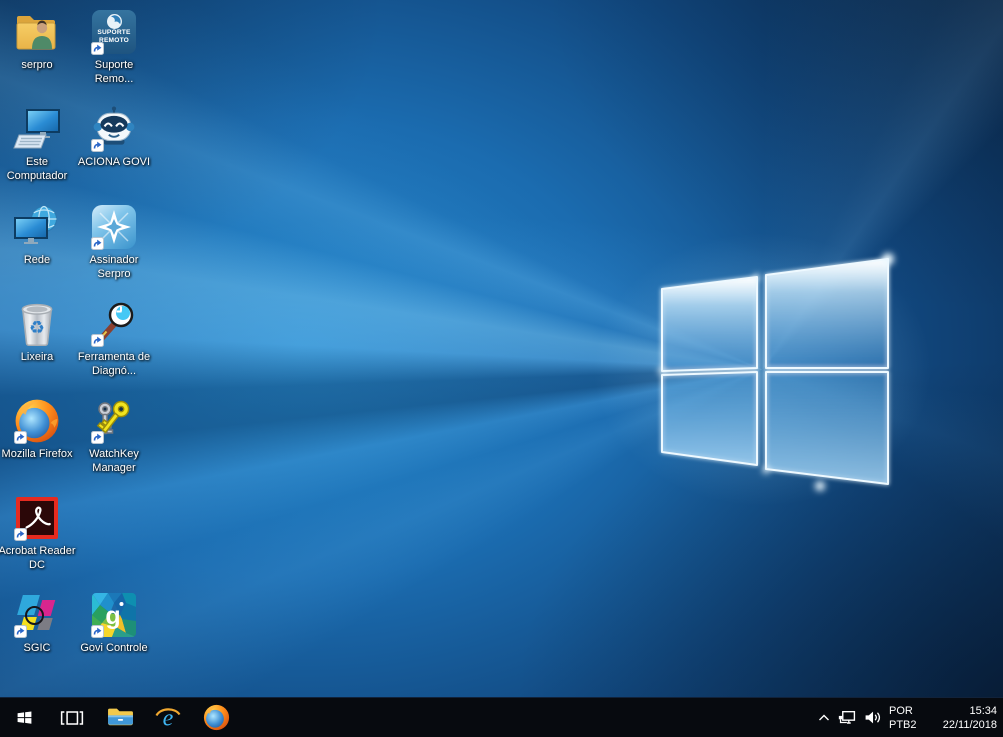  Describe the element at coordinates (114, 267) in the screenshot. I see `icon-label: Assinador Serpro` at that location.